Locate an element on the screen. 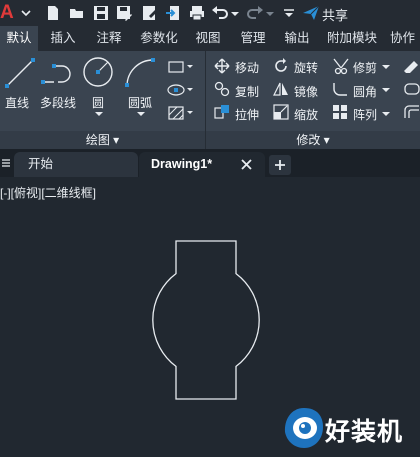 The width and height of the screenshot is (420, 457). arc-button: 圆弧 is located at coordinates (140, 102).